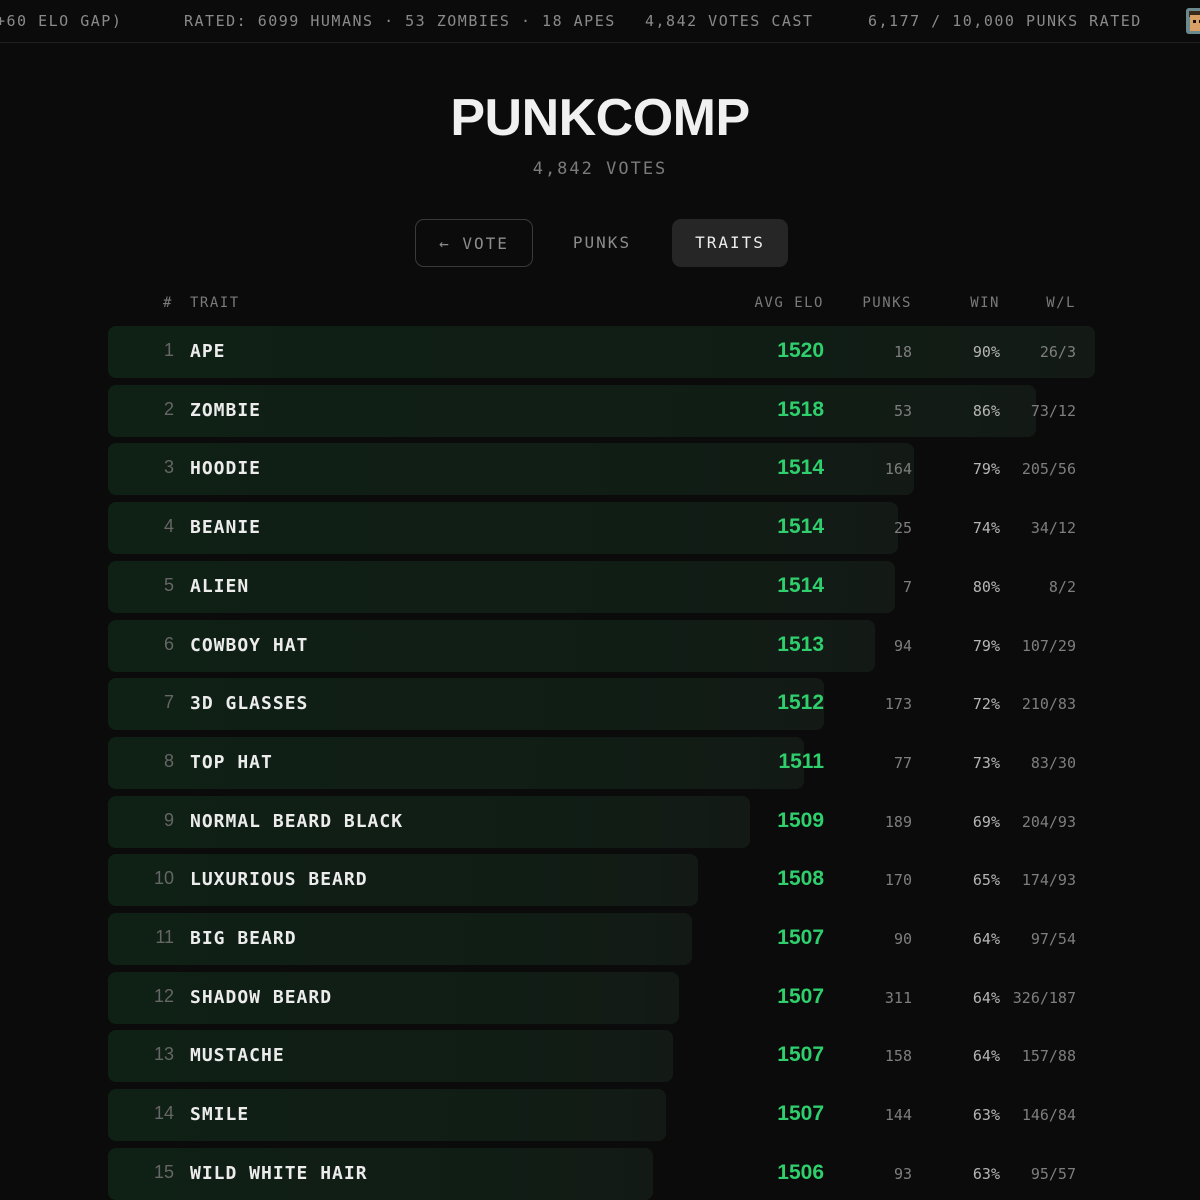 The height and width of the screenshot is (1200, 1200). Describe the element at coordinates (279, 880) in the screenshot. I see `row-trait-name: LUXURIOUS BEARD` at that location.